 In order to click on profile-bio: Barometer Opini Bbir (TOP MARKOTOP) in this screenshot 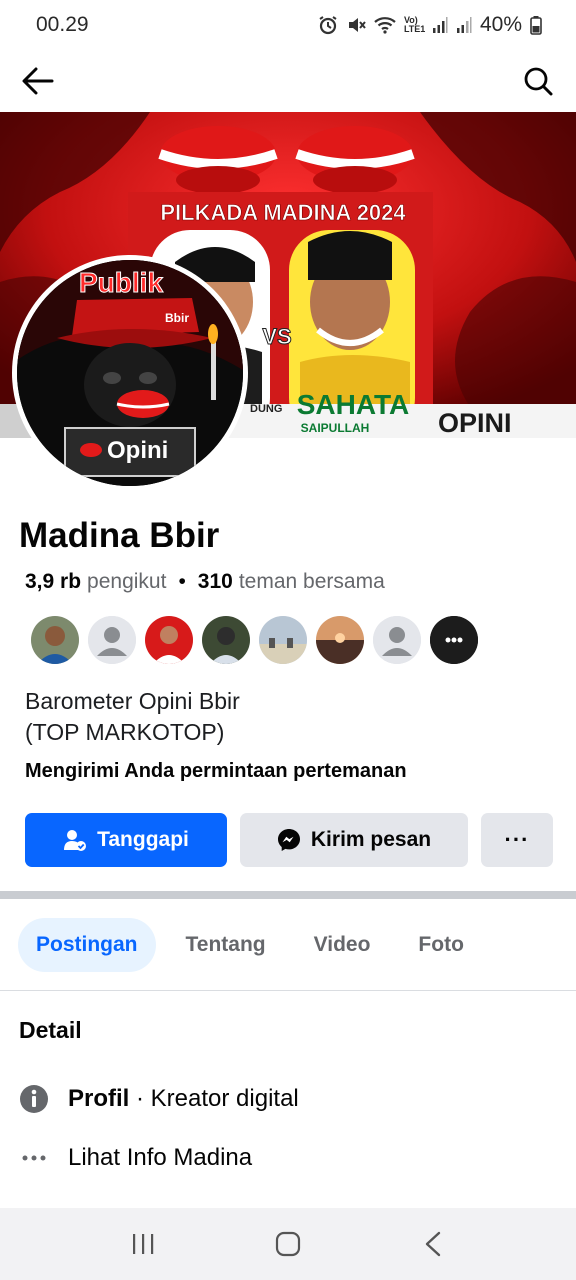, I will do `click(132, 717)`.